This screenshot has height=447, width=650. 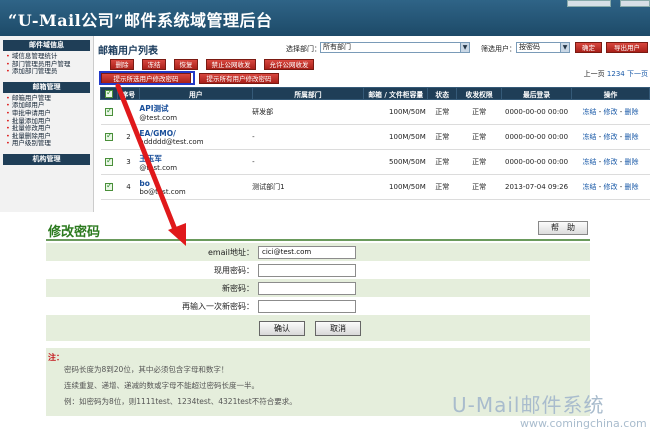 I want to click on table-header-row: 序号 用户 所属部门 邮箱 / 文件柜容量 状态 收发权限 最后登录 操作, so click(x=375, y=93).